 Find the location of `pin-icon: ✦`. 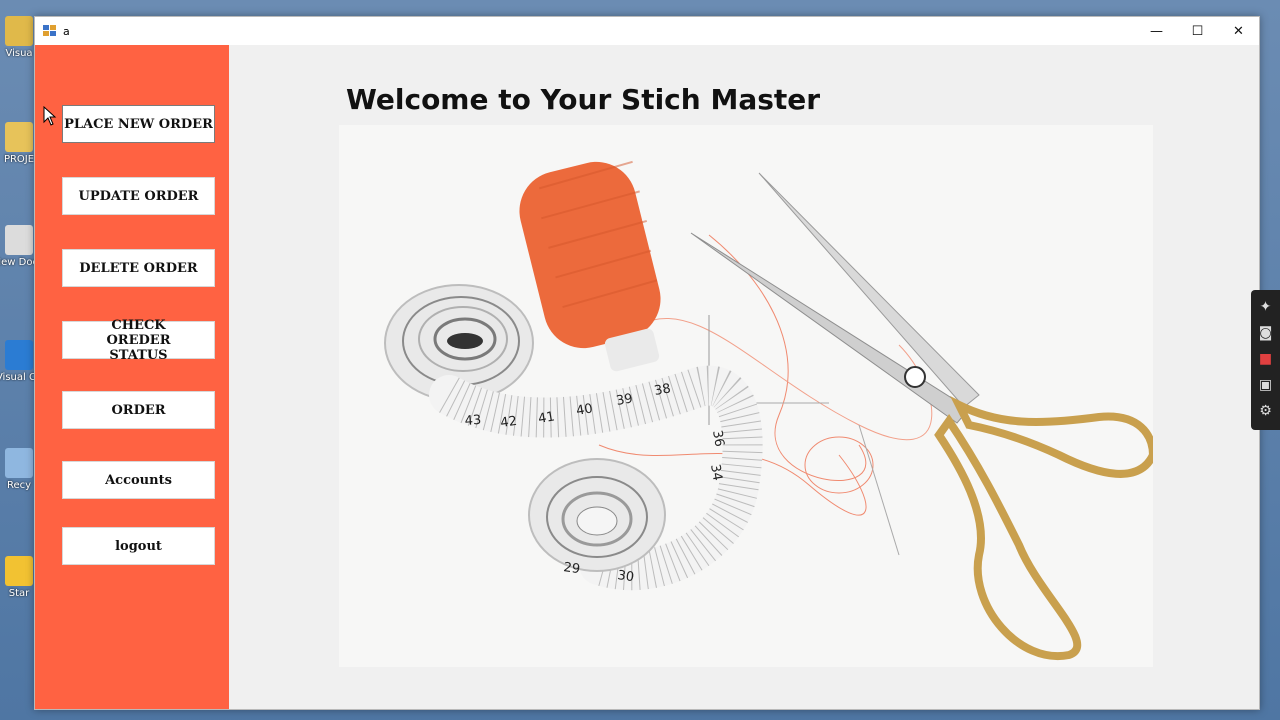

pin-icon: ✦ is located at coordinates (1266, 307).